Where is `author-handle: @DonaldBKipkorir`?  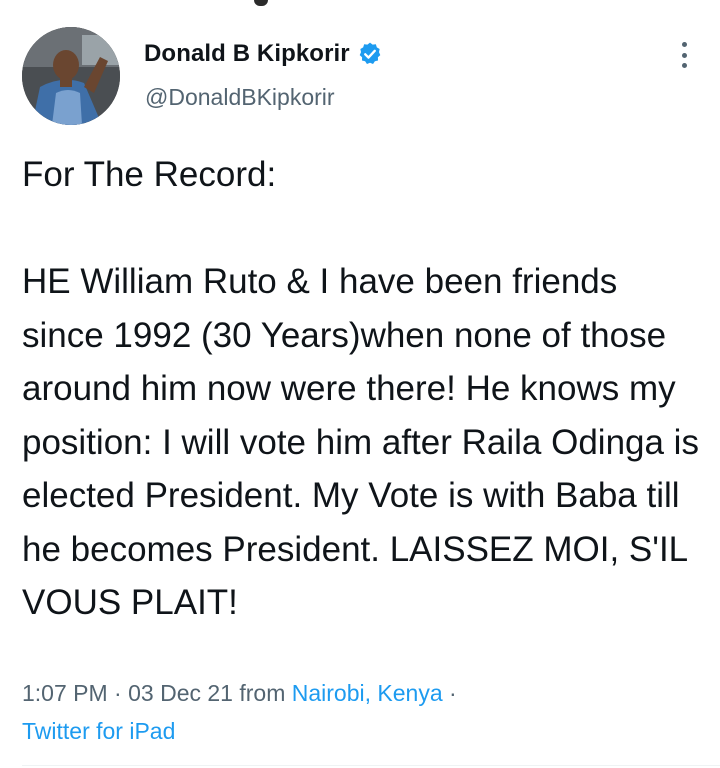
author-handle: @DonaldBKipkorir is located at coordinates (240, 97).